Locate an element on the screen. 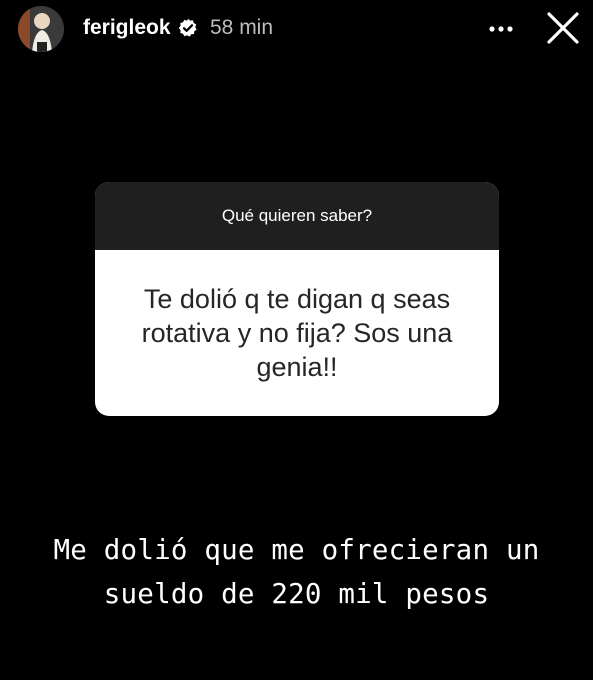 The width and height of the screenshot is (593, 680). more-options-icon is located at coordinates (501, 29).